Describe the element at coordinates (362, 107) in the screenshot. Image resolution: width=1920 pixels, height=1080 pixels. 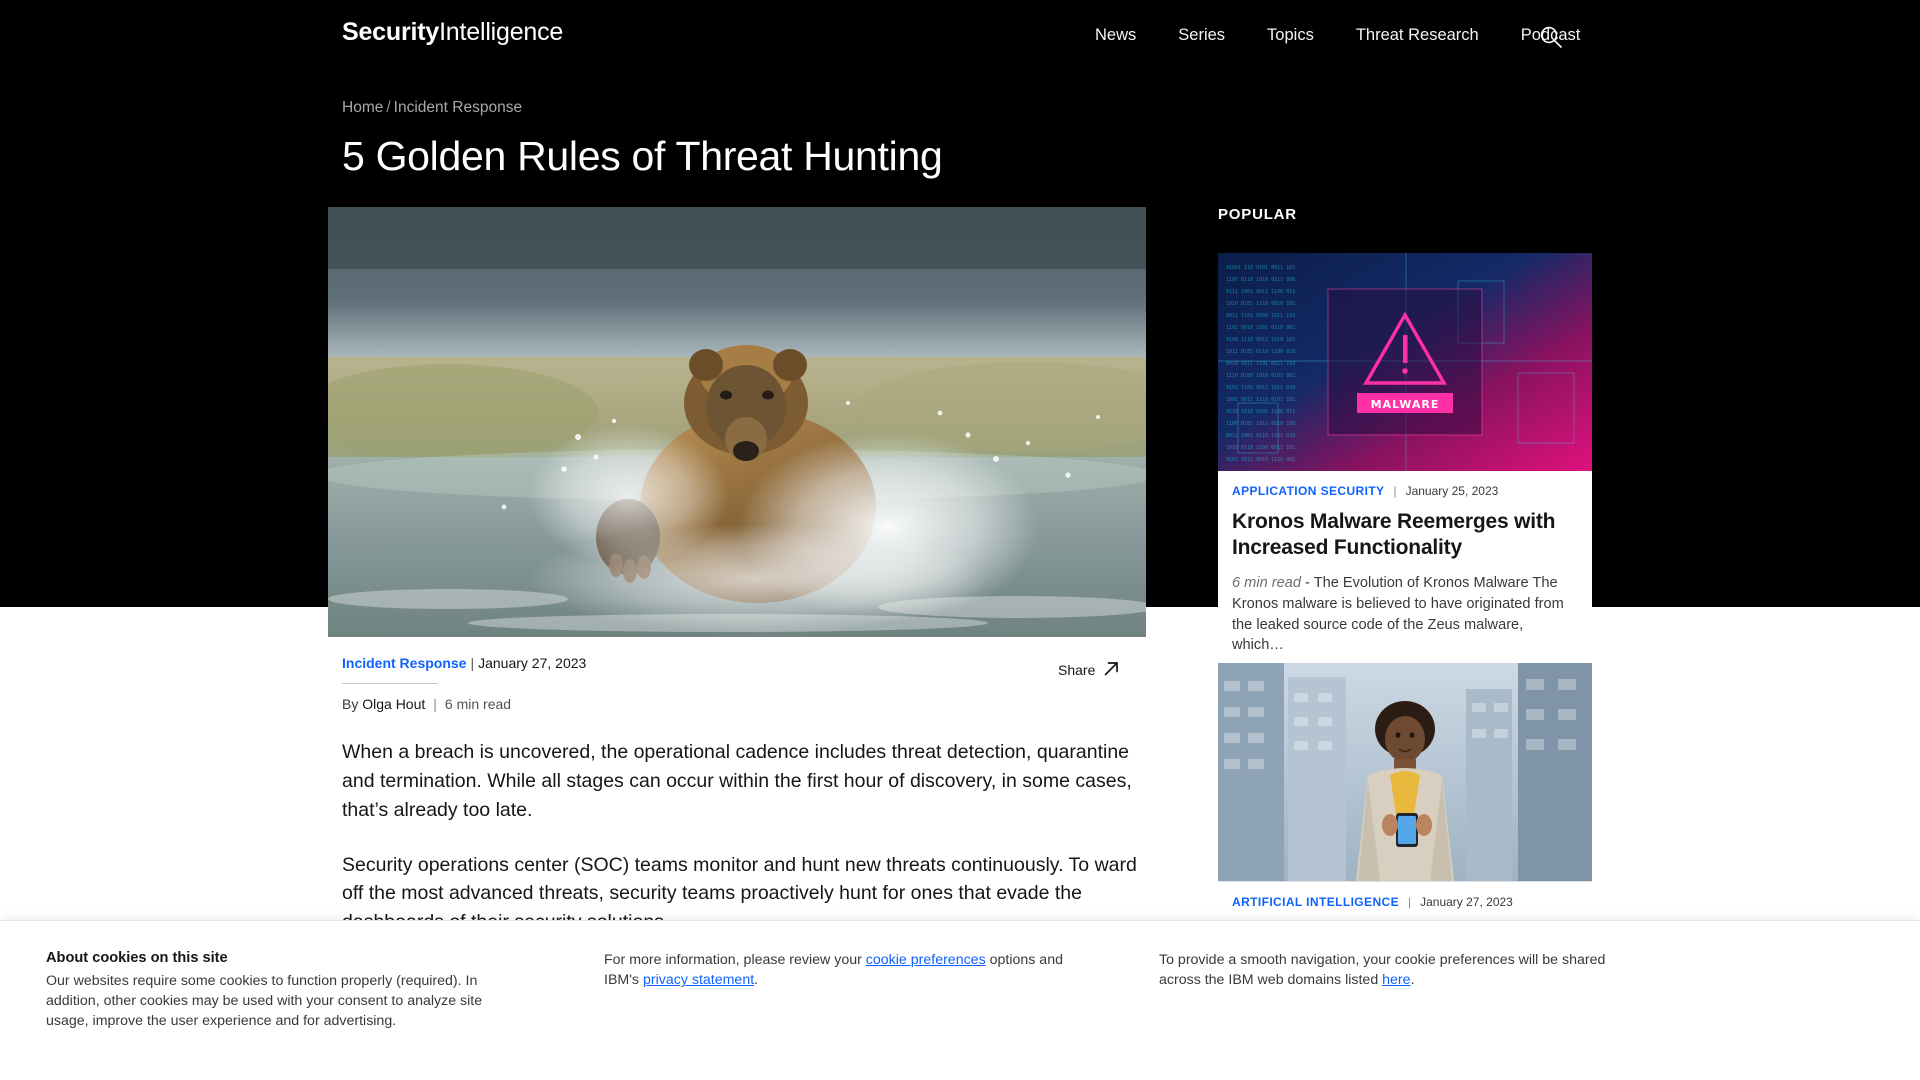
I see `breadcrumb-home: Home` at that location.